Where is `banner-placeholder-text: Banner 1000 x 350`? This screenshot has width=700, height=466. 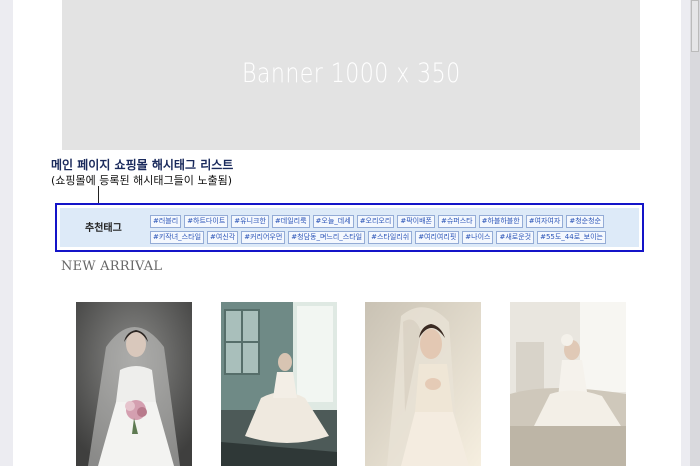 banner-placeholder-text: Banner 1000 x 350 is located at coordinates (351, 73).